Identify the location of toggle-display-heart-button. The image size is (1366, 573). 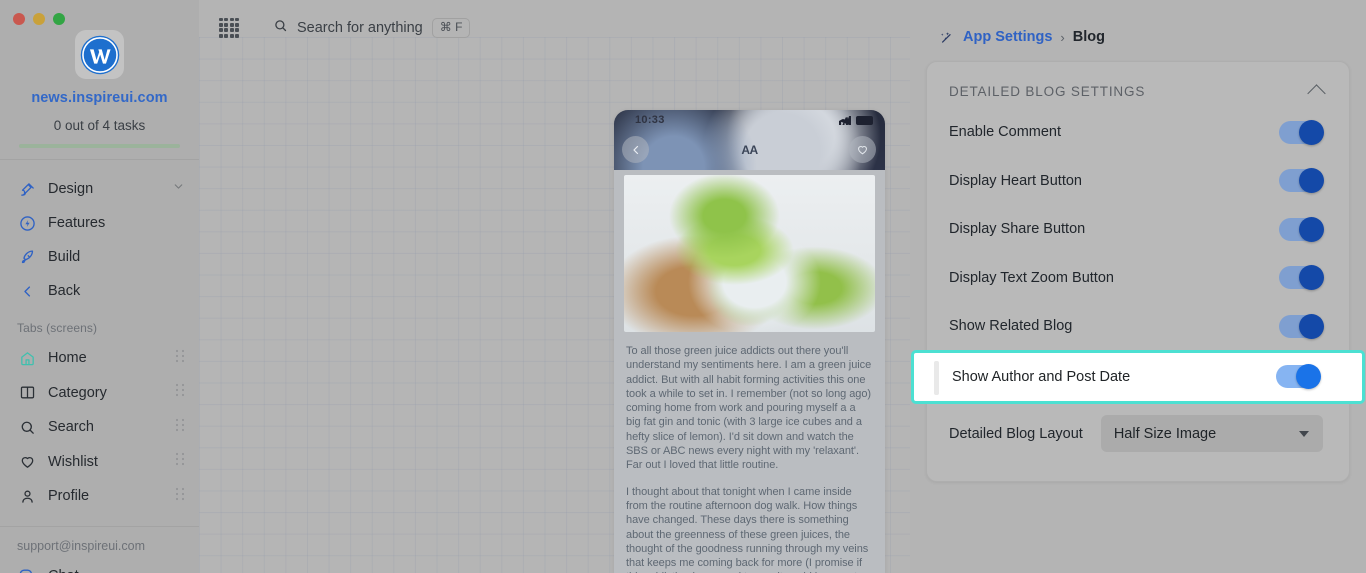
(1301, 181).